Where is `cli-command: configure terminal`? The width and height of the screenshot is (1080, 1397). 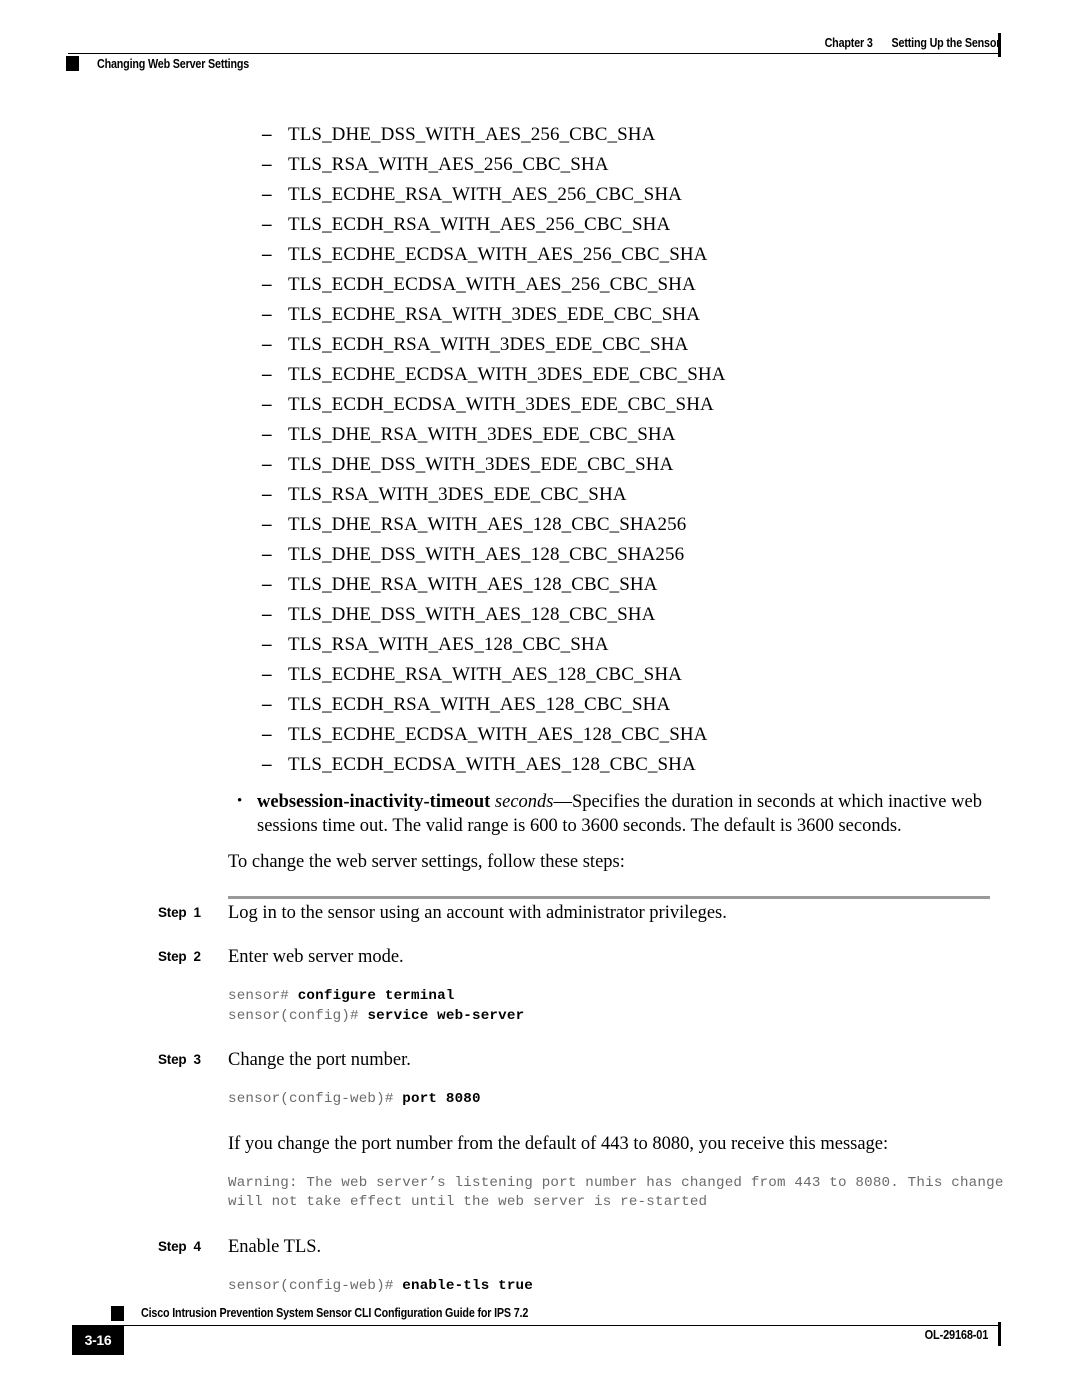 cli-command: configure terminal is located at coordinates (376, 996).